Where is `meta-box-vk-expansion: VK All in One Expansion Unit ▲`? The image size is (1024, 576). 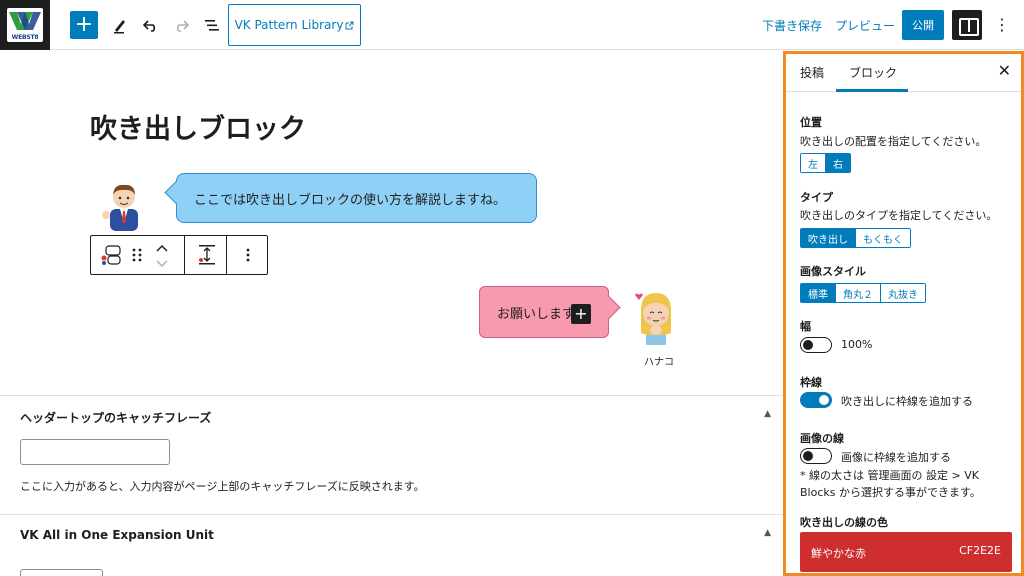
meta-box-vk-expansion: VK All in One Expansion Unit ▲ is located at coordinates (391, 545).